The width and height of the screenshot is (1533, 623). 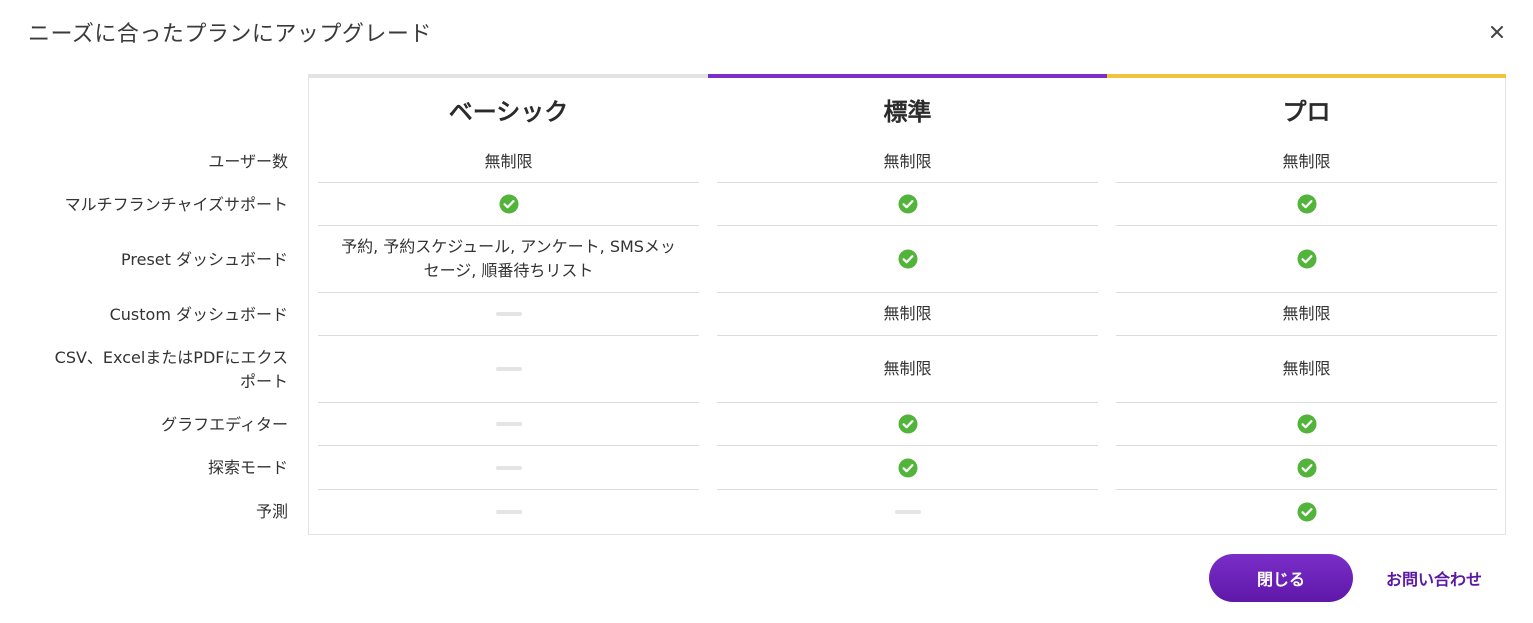 I want to click on feature-label: Preset ダッシュボード, so click(x=204, y=259).